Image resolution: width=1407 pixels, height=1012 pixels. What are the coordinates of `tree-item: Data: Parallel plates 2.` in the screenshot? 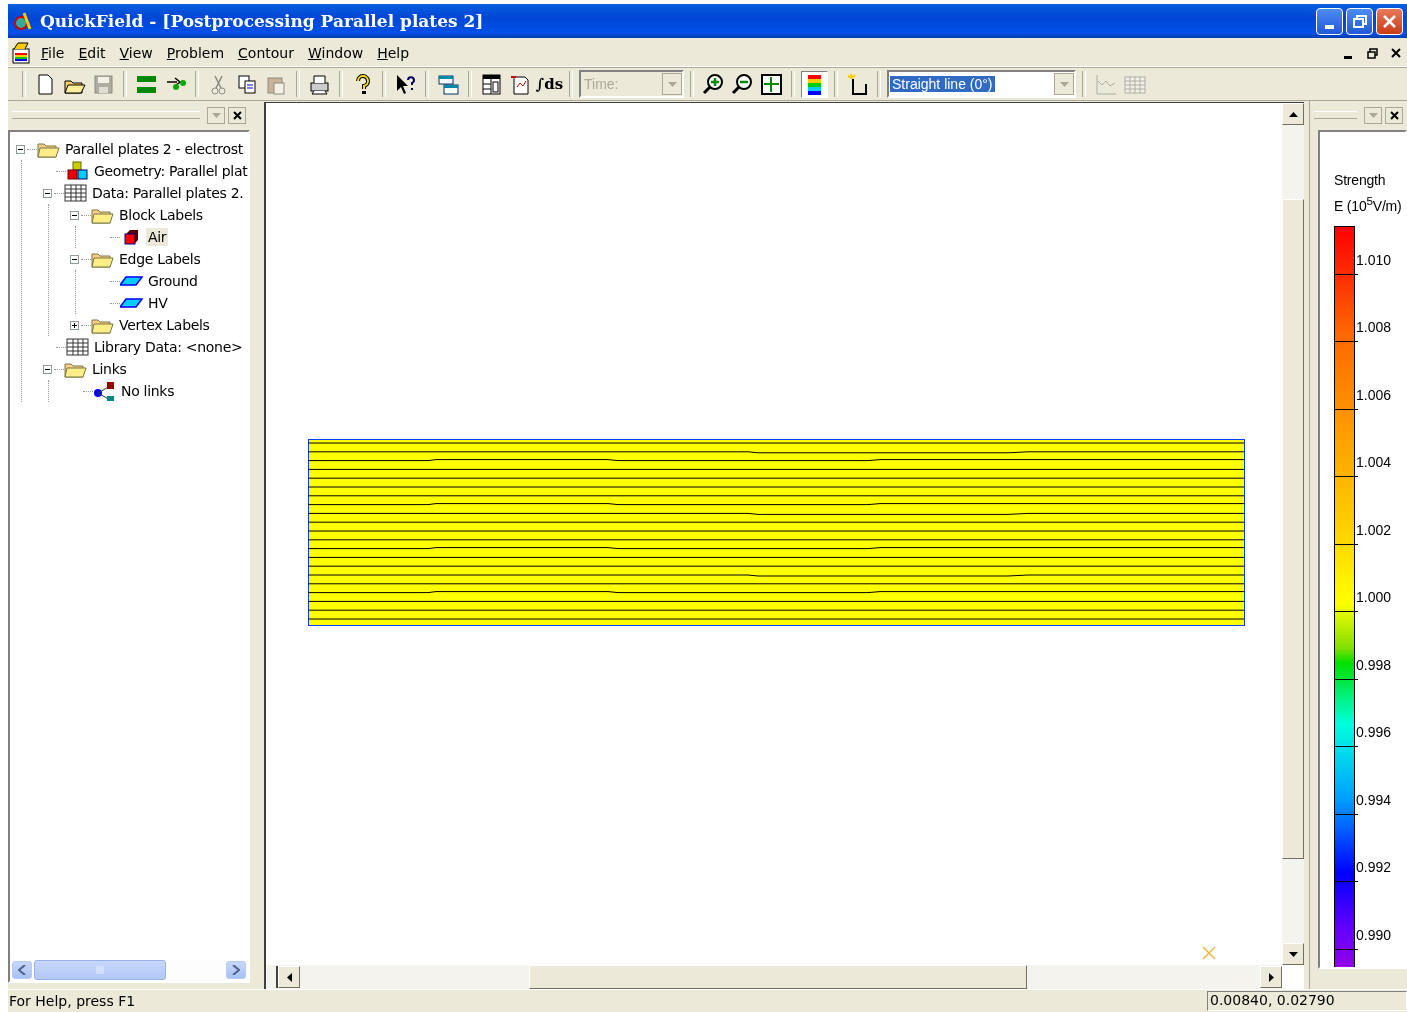 It's located at (168, 193).